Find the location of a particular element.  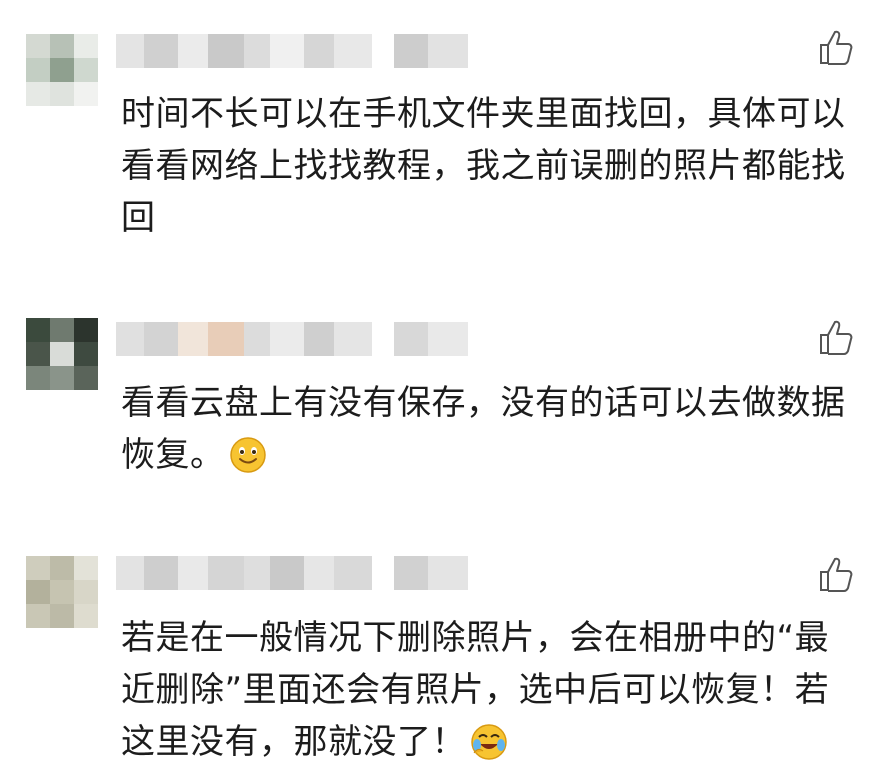

laugh-cry-emoji-icon is located at coordinates (489, 742).